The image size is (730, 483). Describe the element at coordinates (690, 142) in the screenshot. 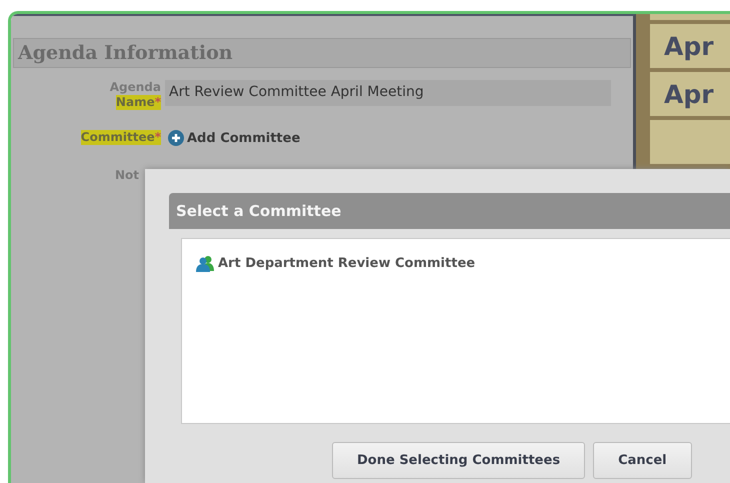

I see `agenda-card` at that location.